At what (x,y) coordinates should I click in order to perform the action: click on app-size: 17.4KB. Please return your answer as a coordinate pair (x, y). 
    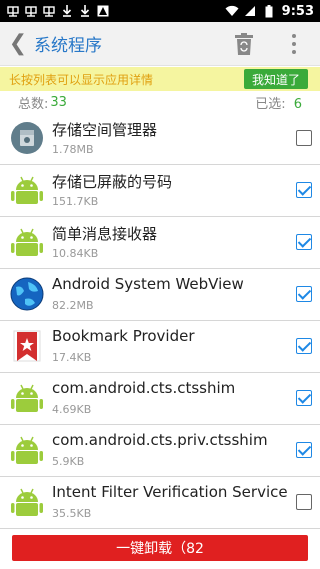
    Looking at the image, I should click on (72, 357).